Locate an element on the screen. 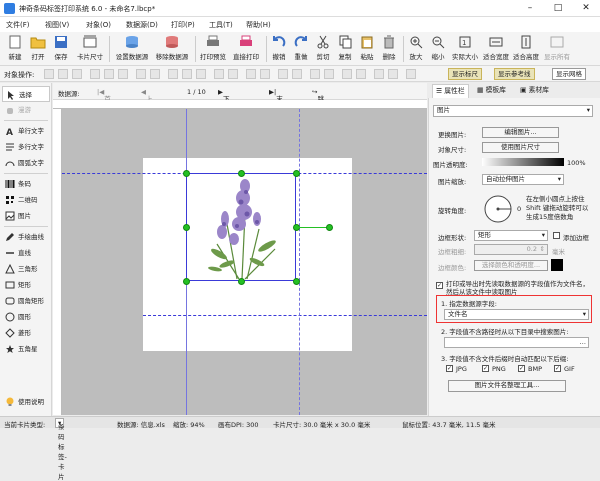 The width and height of the screenshot is (600, 481). unlock-icon is located at coordinates (265, 74).